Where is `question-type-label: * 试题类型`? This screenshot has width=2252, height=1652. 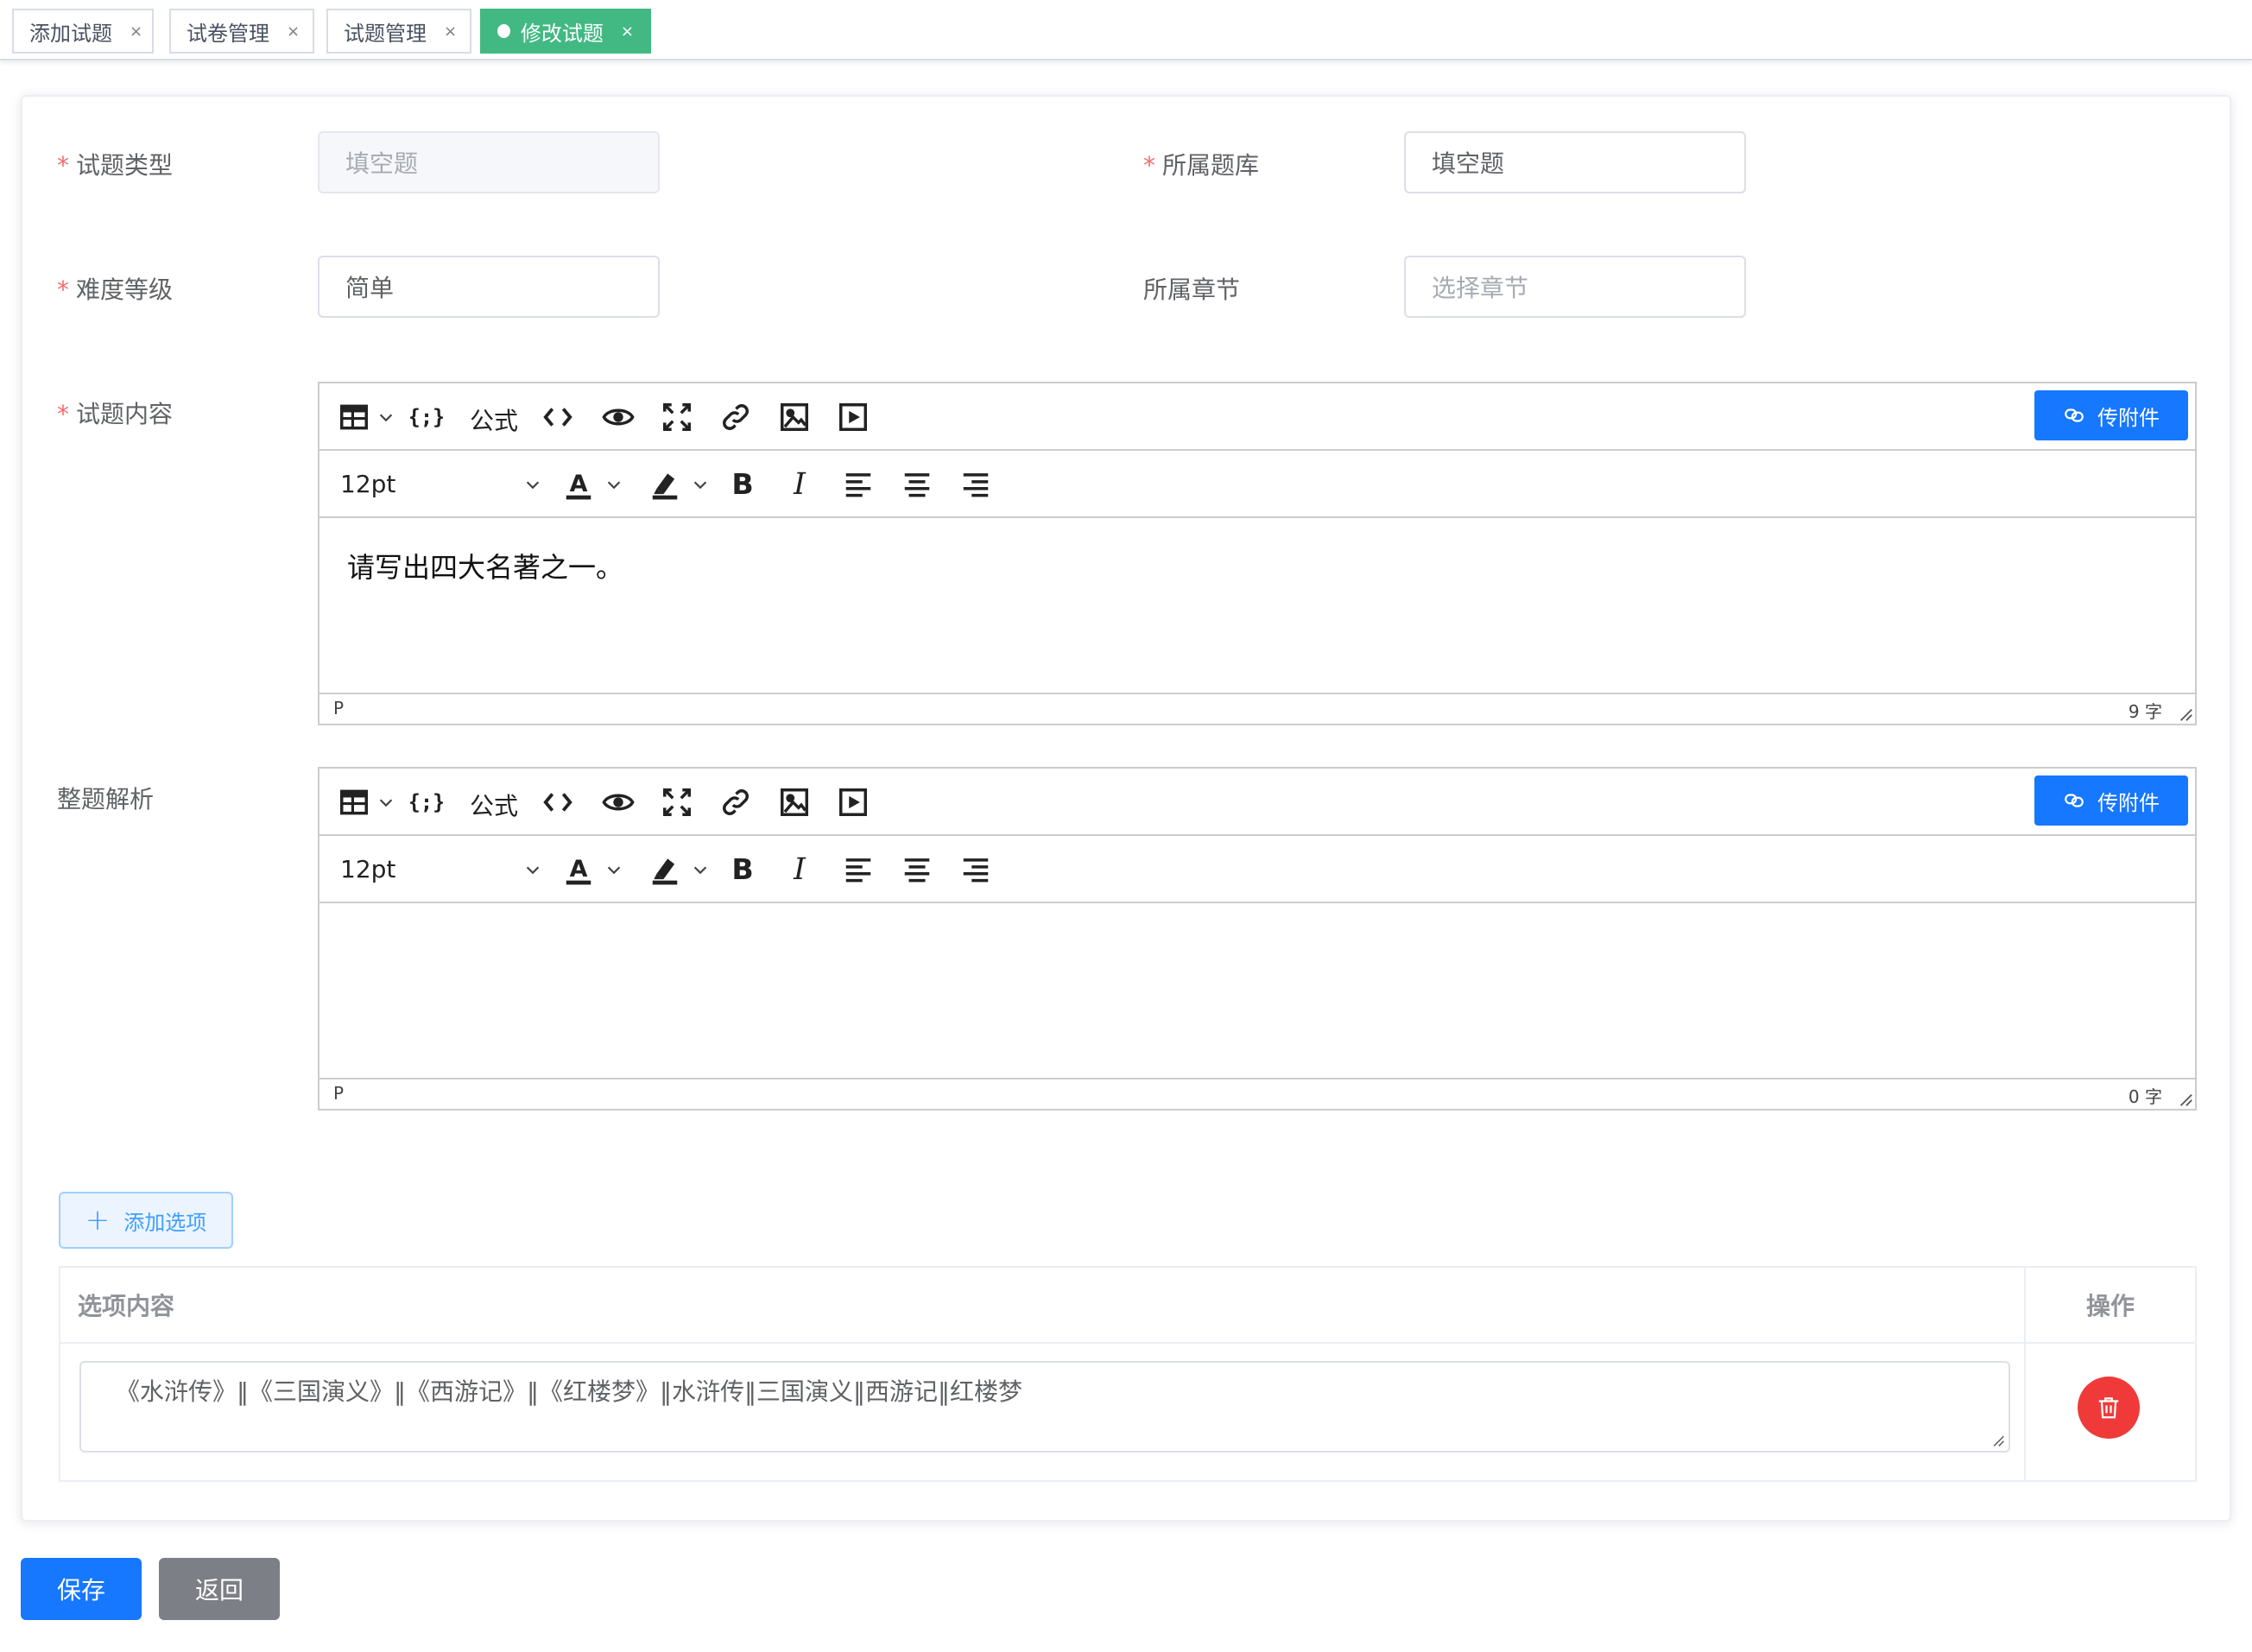
question-type-label: * 试题类型 is located at coordinates (116, 165).